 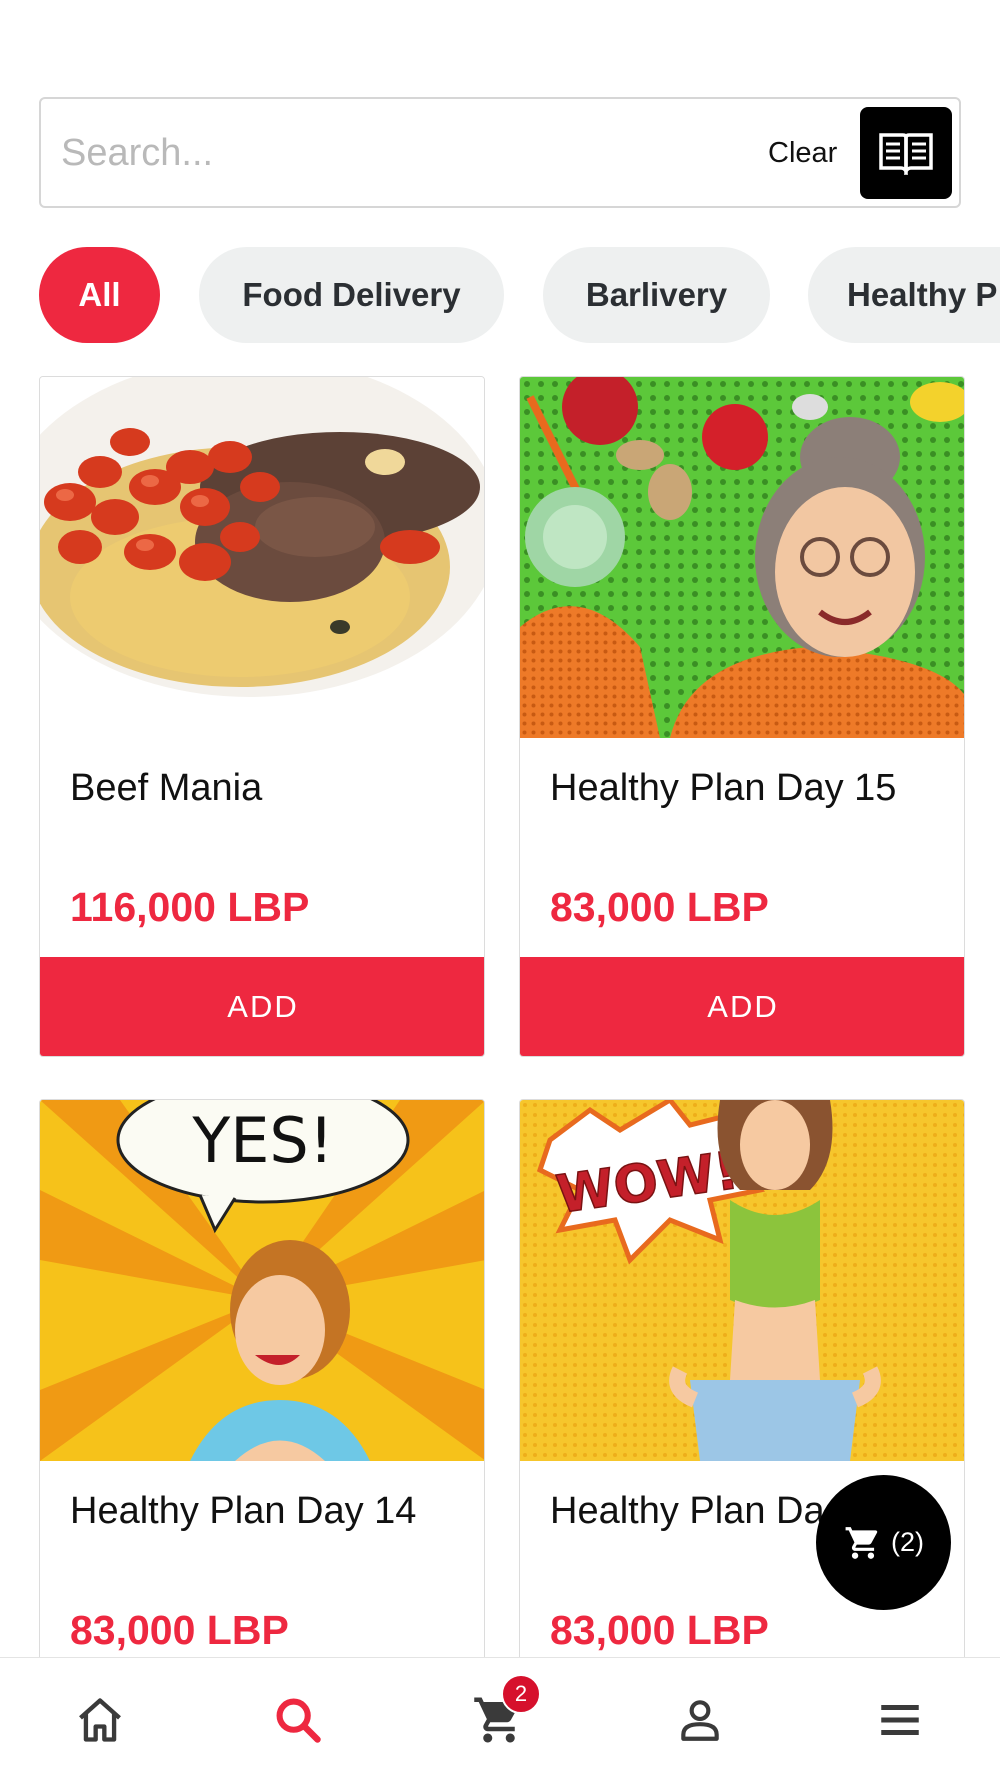 I want to click on product-image-beef, so click(x=262, y=557).